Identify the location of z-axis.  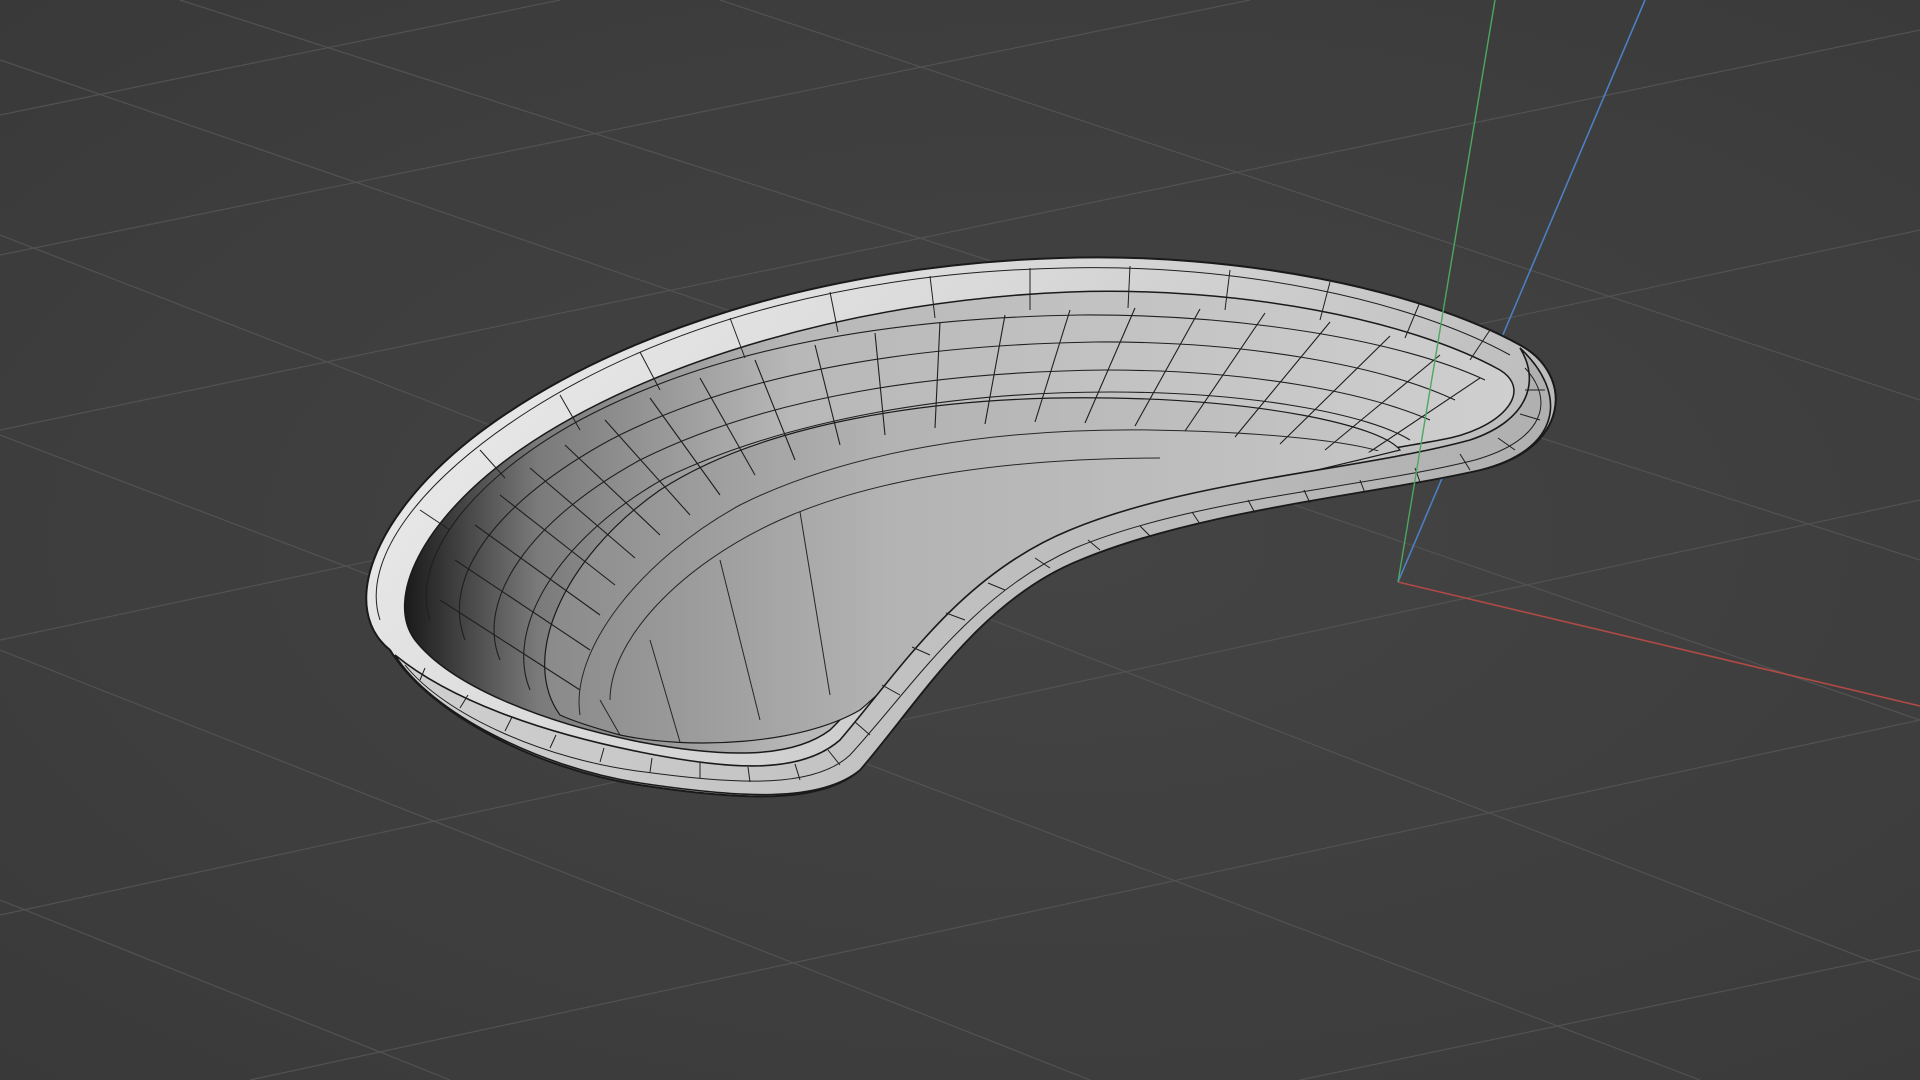
(1521, 291).